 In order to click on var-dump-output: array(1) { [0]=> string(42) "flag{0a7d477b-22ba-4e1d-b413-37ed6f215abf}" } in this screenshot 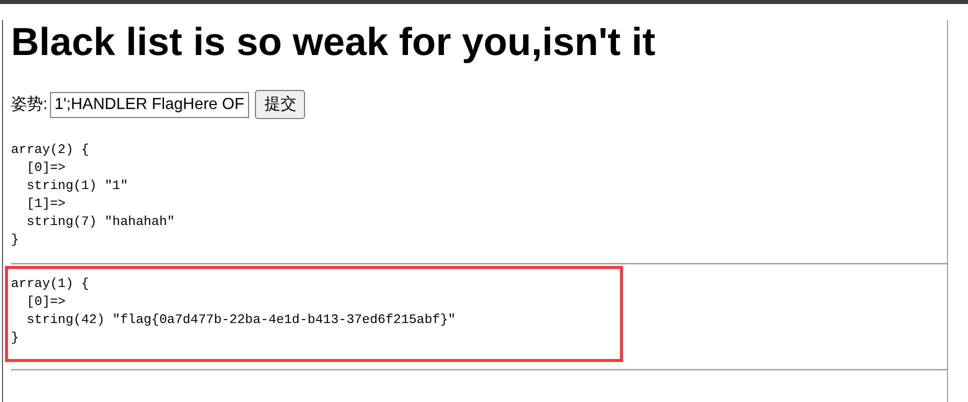, I will do `click(234, 311)`.